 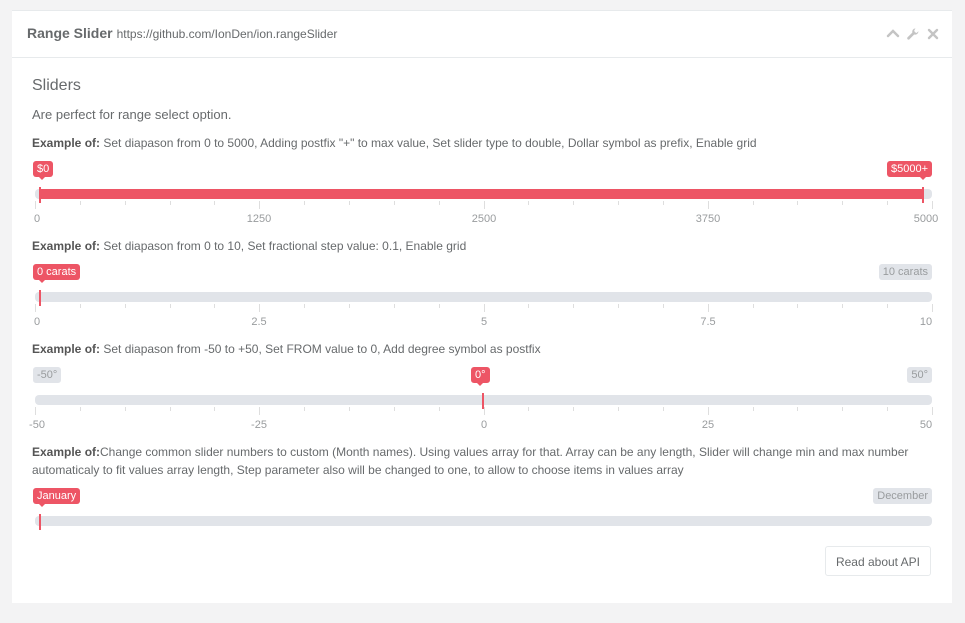 I want to click on grid-label: 7.5, so click(x=708, y=322).